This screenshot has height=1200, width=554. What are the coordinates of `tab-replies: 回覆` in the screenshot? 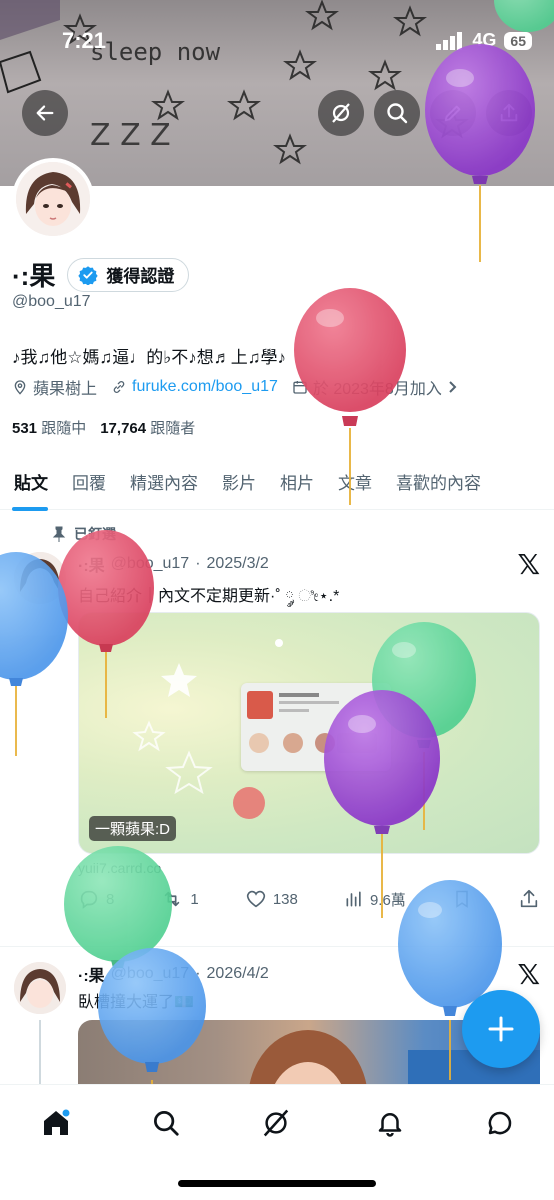 It's located at (89, 481).